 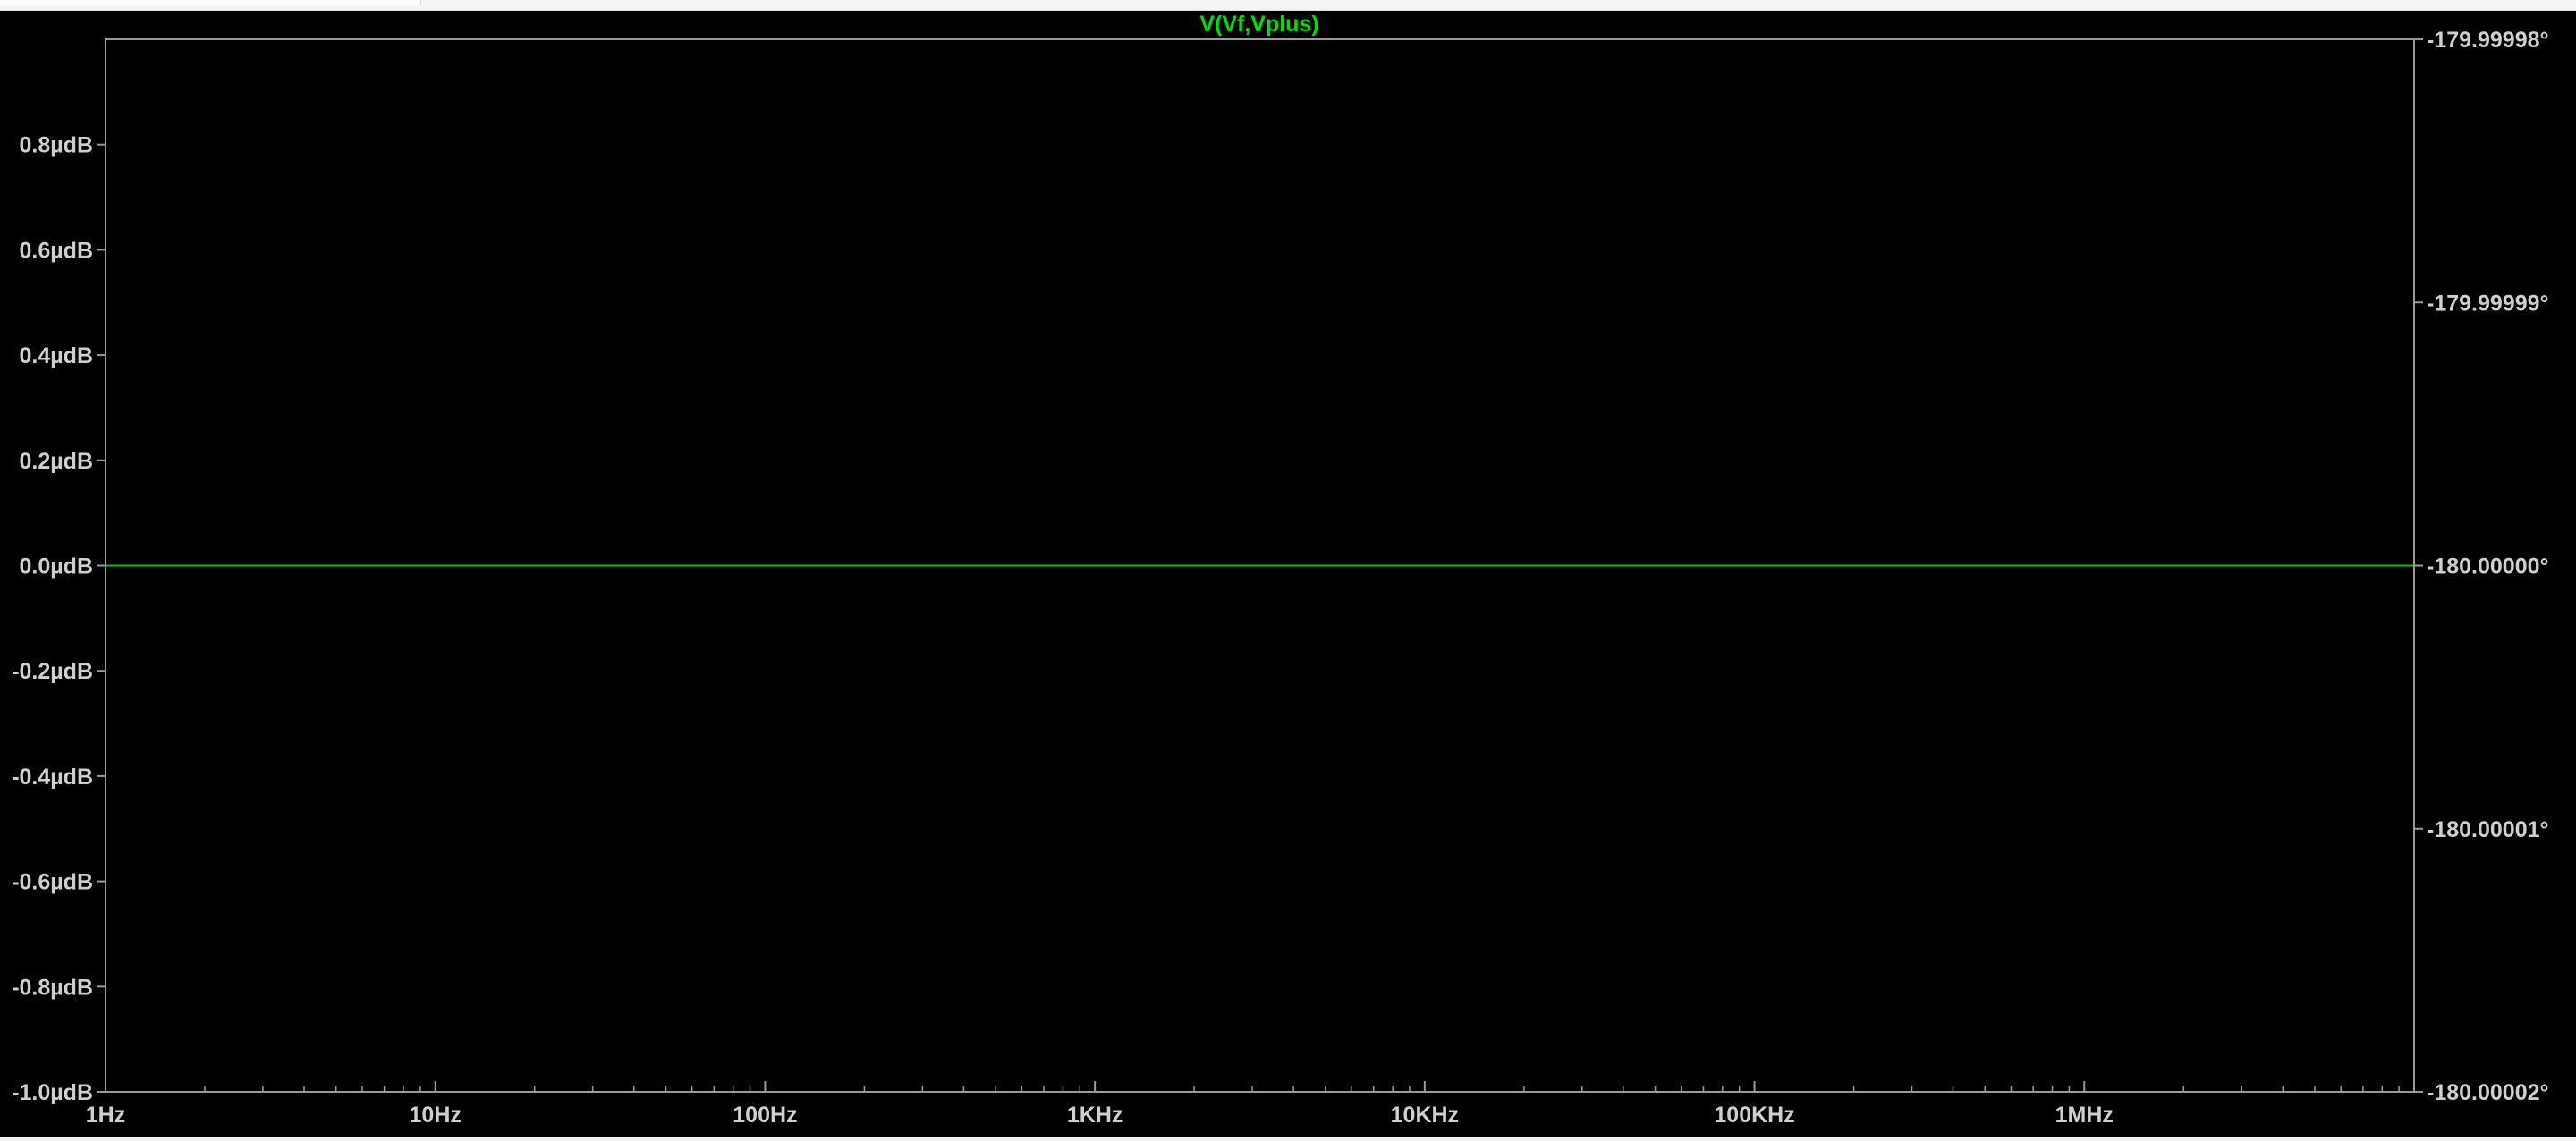 I want to click on y-left-tick-label: 0.2µdB, so click(x=56, y=462).